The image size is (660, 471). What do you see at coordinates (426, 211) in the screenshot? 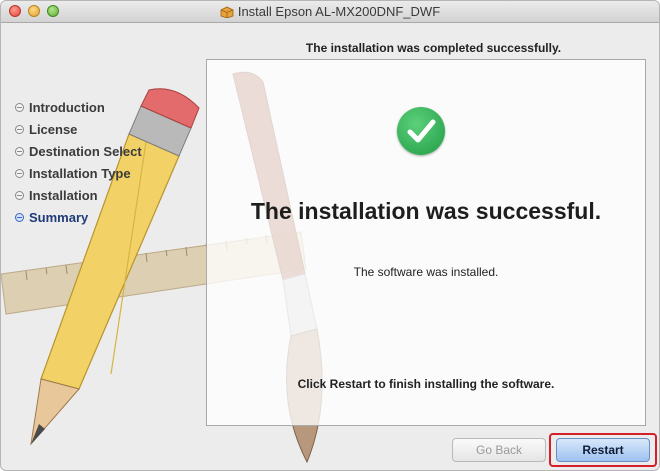
I see `success-title: The installation was successful.` at bounding box center [426, 211].